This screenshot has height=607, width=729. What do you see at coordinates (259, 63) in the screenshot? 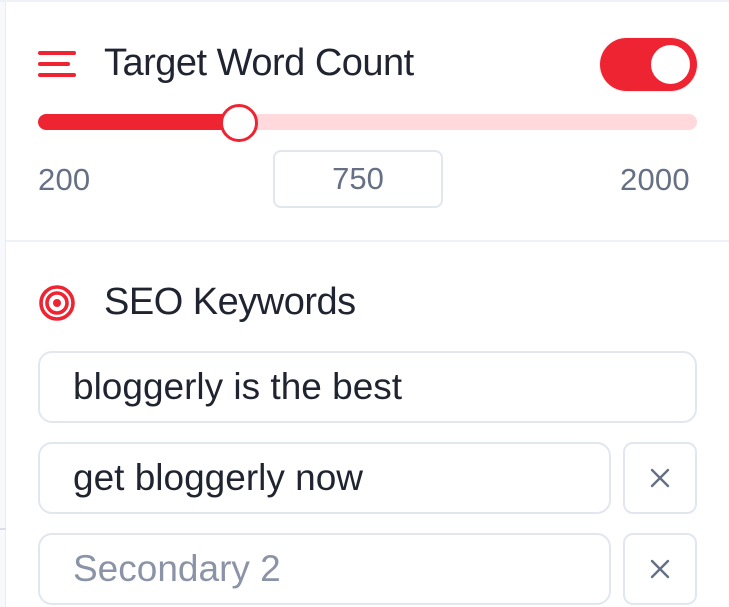
I see `target-word-count-title: Target Word Count` at bounding box center [259, 63].